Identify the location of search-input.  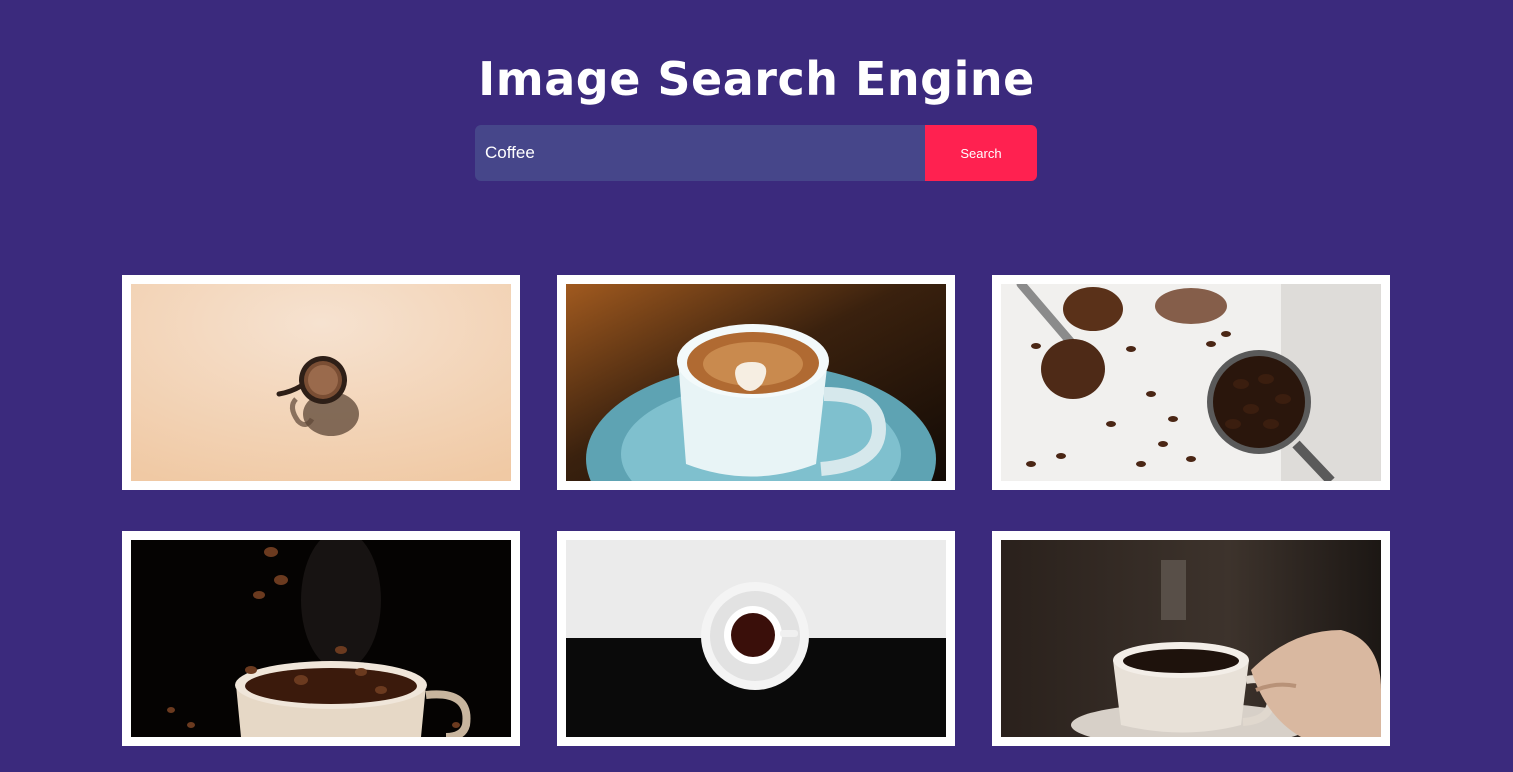
(700, 153).